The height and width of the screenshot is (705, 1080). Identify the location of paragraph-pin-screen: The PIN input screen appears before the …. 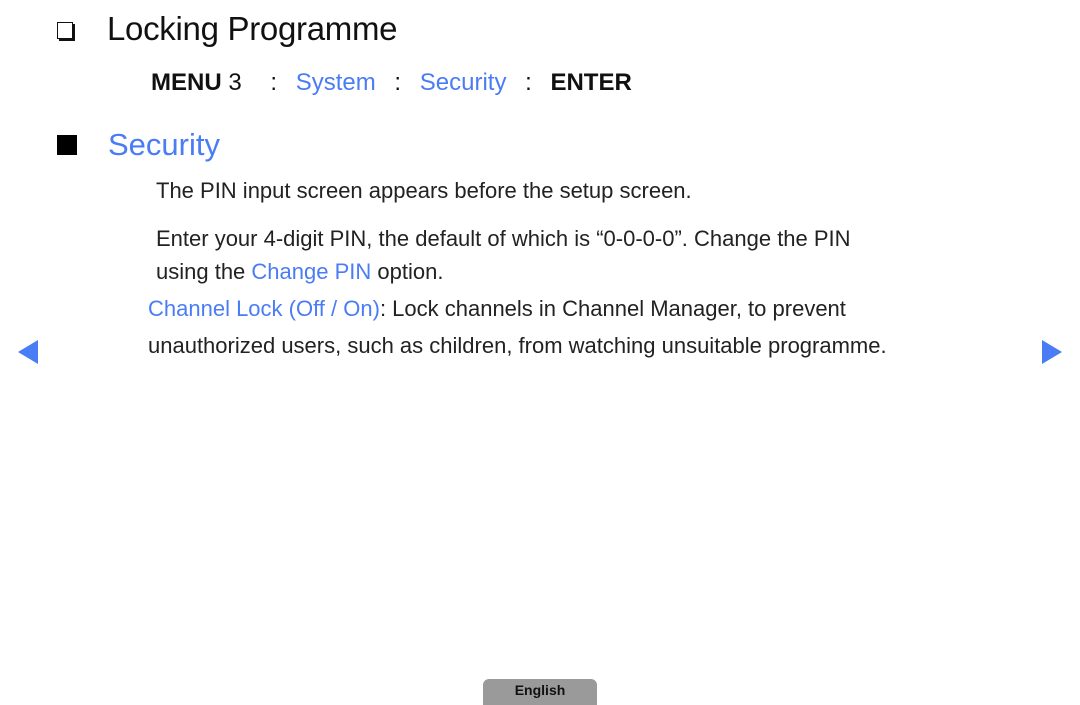
(424, 190).